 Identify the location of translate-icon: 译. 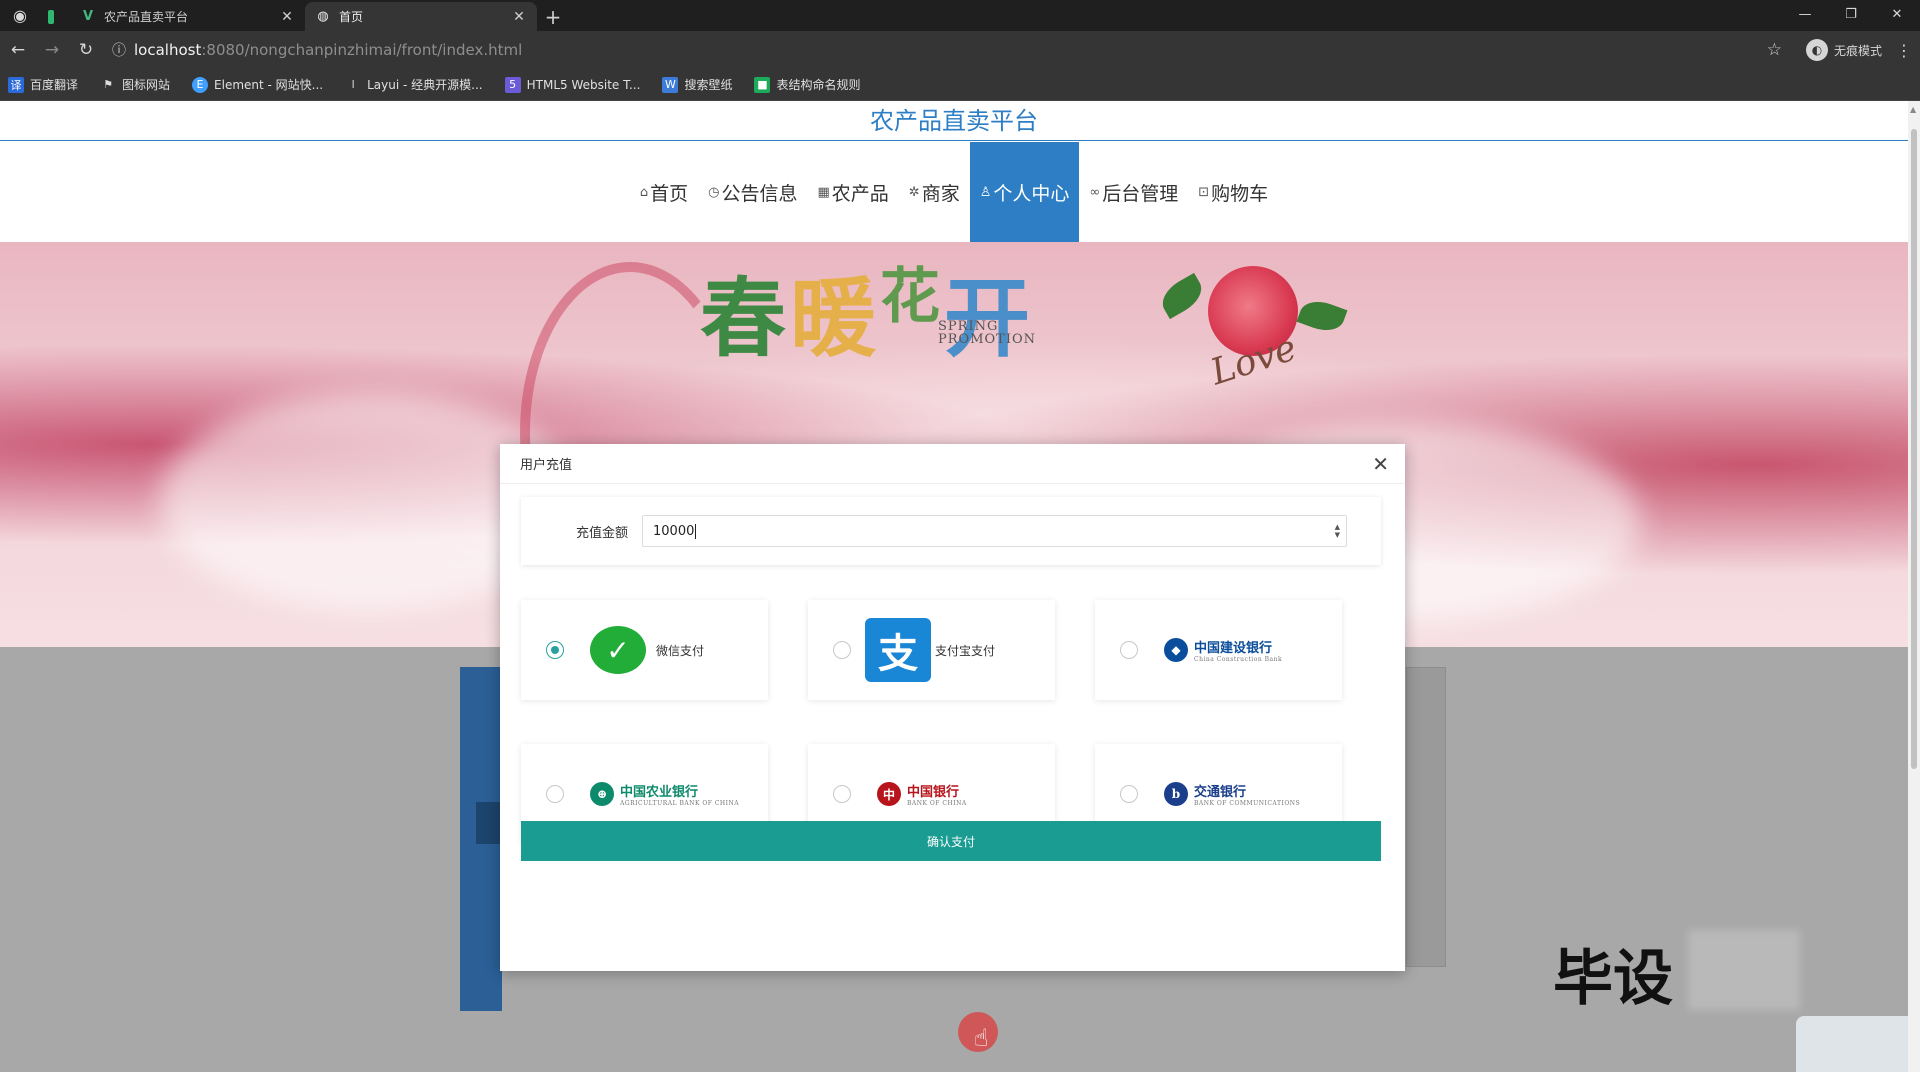
(16, 84).